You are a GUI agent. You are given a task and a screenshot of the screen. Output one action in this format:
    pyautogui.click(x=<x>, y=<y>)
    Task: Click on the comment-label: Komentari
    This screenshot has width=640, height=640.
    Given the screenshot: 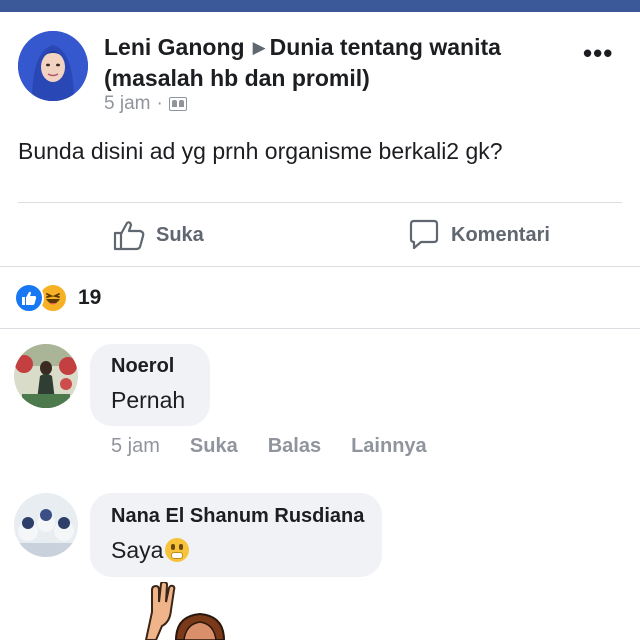 What is the action you would take?
    pyautogui.click(x=500, y=234)
    